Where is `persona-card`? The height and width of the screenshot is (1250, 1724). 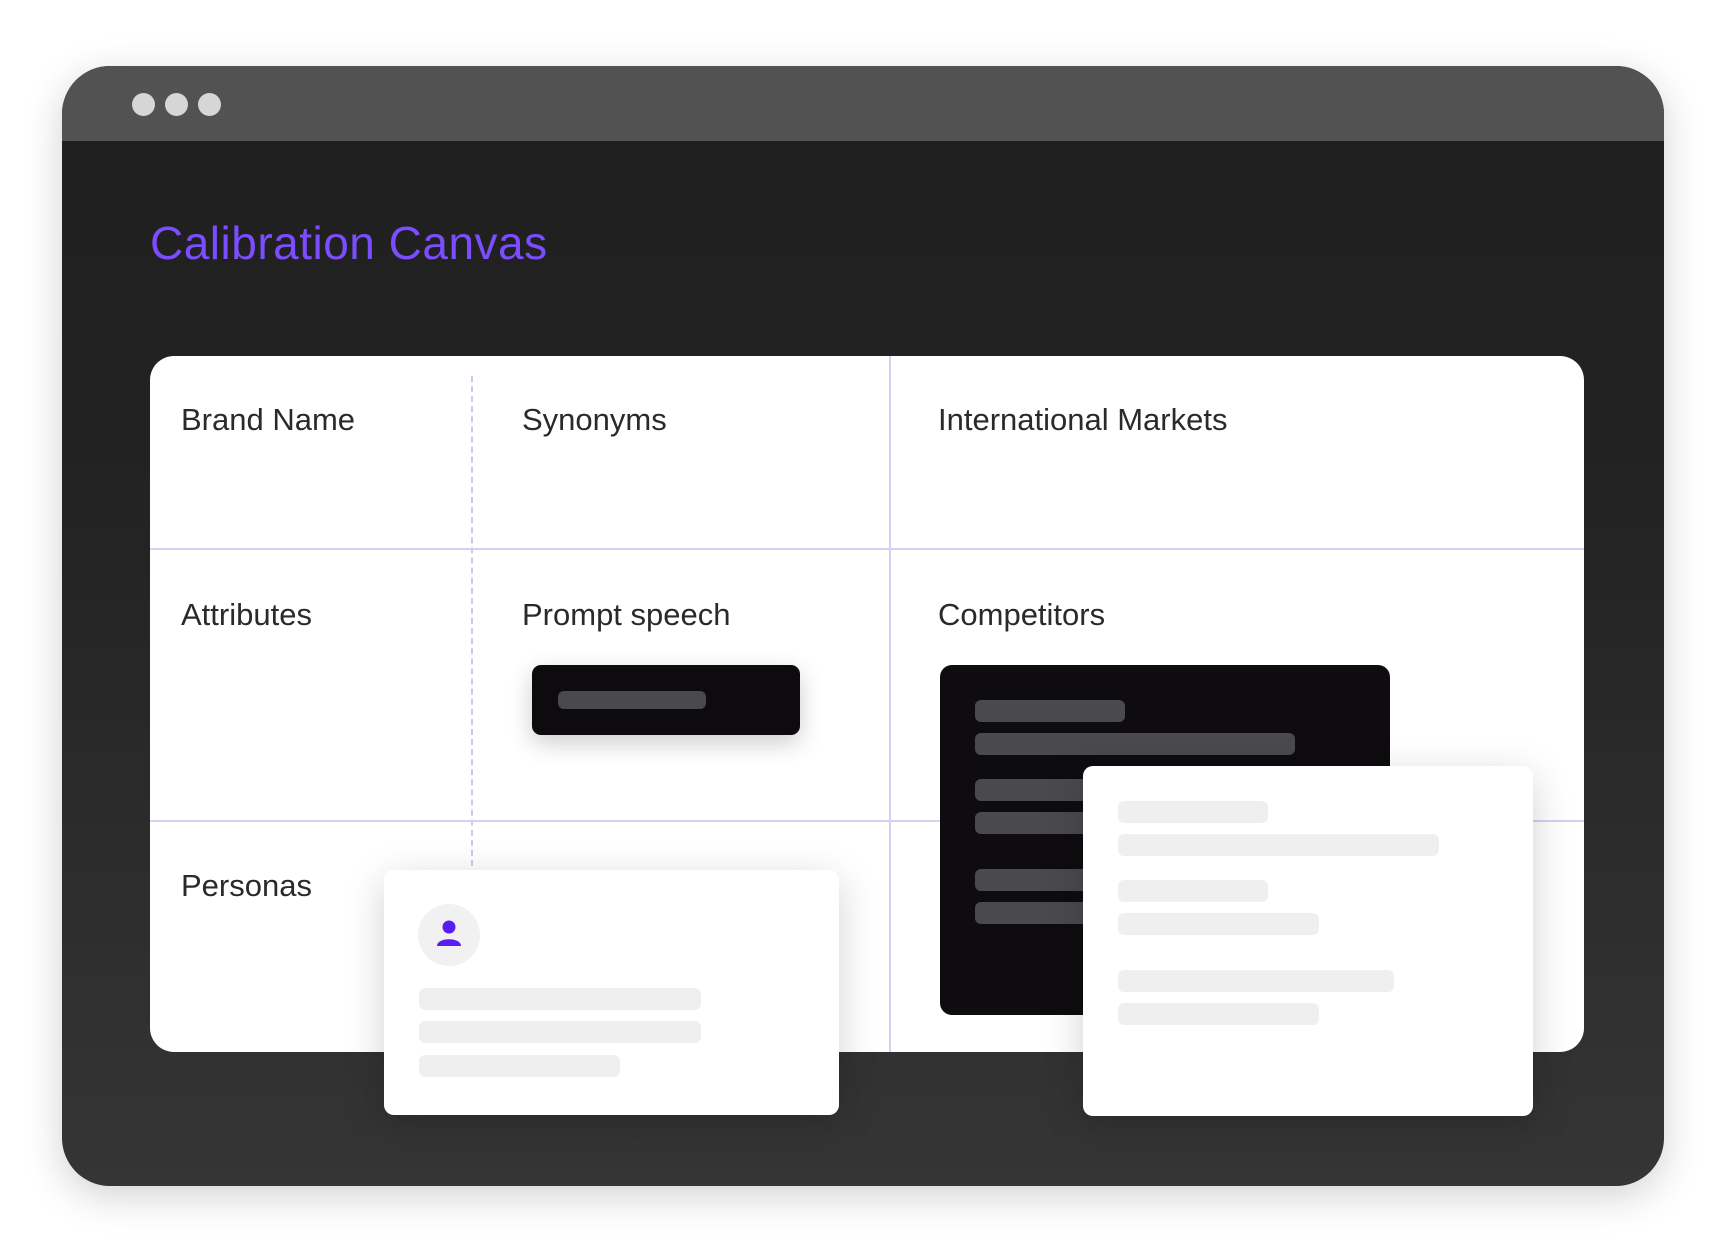 persona-card is located at coordinates (611, 992).